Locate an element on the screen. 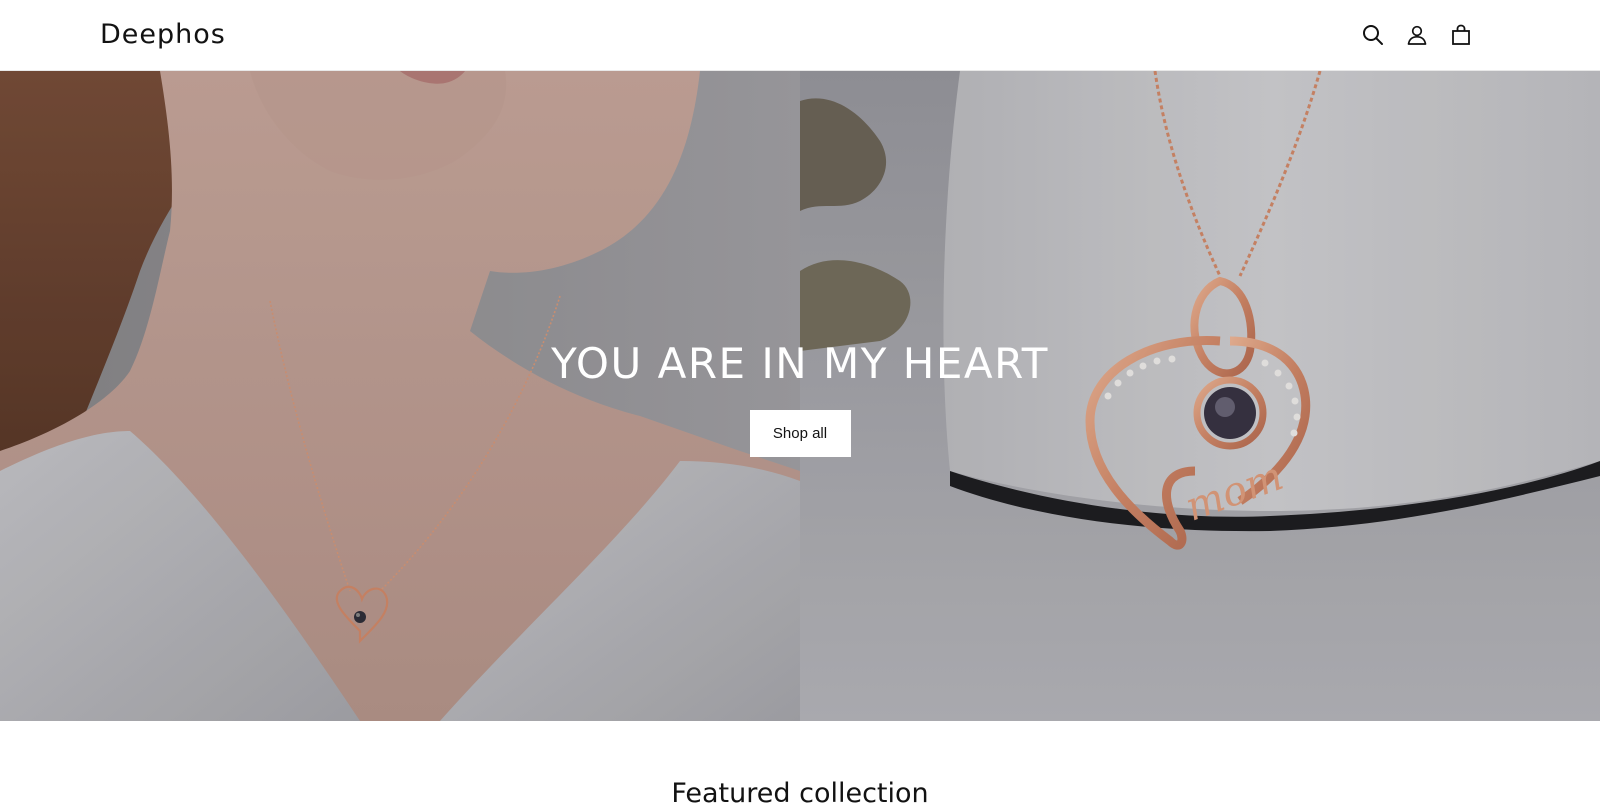 The height and width of the screenshot is (810, 1600). site-logo: Deephos is located at coordinates (163, 34).